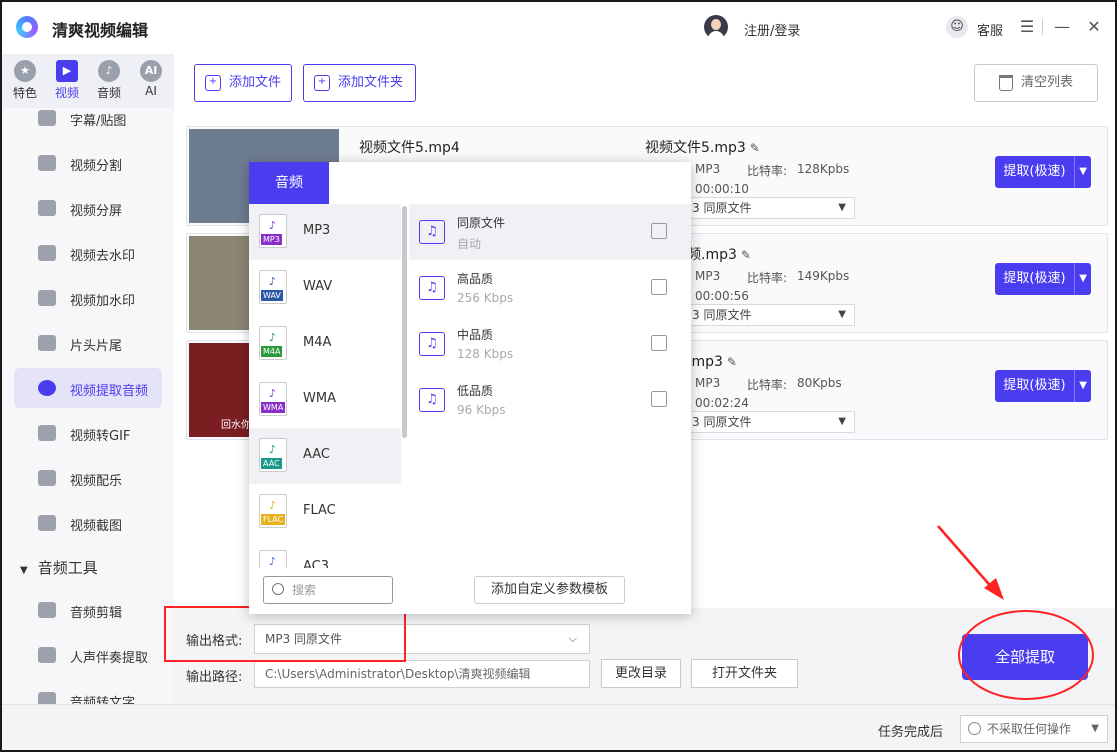  I want to click on sidebar-item-label: 片头片尾, so click(96, 346).